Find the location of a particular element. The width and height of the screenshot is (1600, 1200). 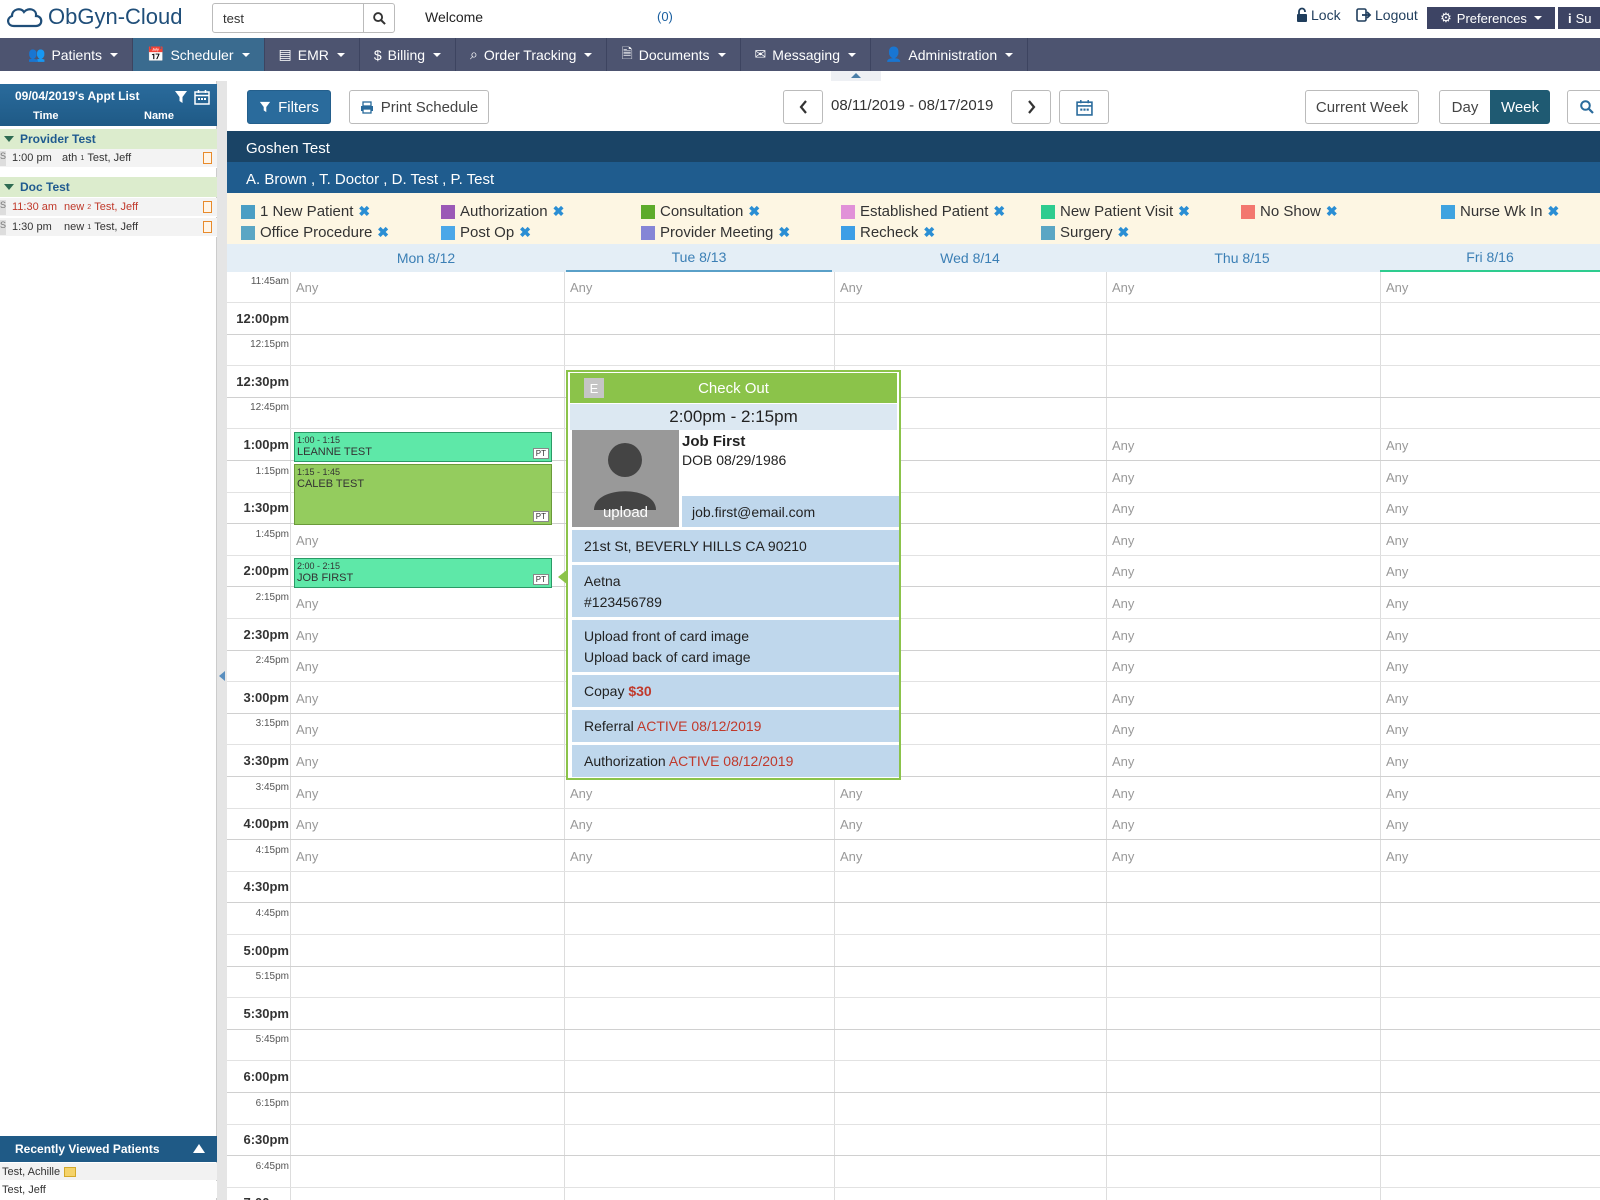

provider-group: Doc Test is located at coordinates (108, 187).